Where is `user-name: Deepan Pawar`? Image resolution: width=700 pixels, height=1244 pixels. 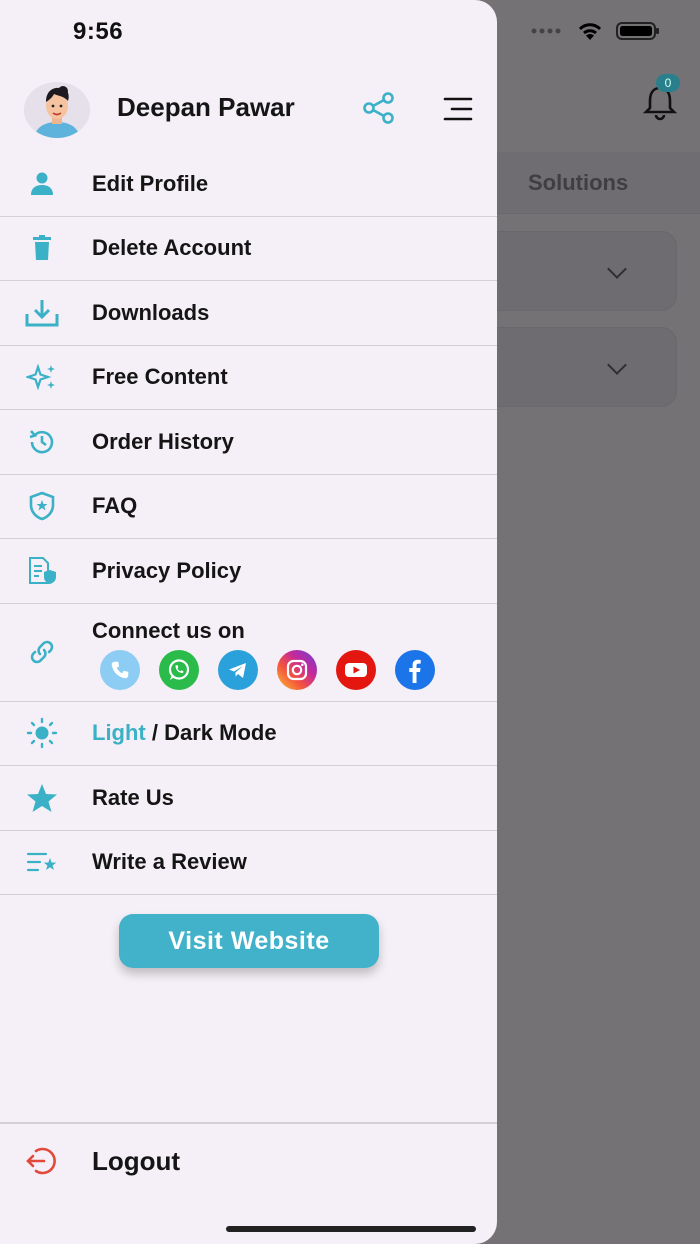 user-name: Deepan Pawar is located at coordinates (206, 107).